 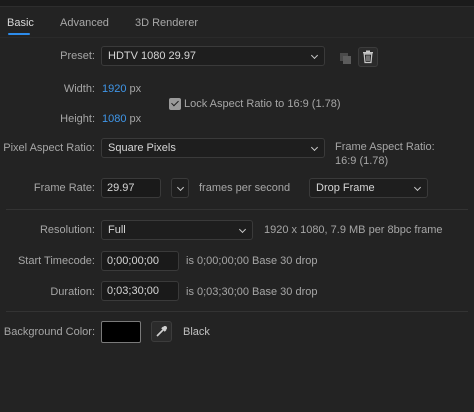 What do you see at coordinates (175, 104) in the screenshot?
I see `lock-aspect-checkbox` at bounding box center [175, 104].